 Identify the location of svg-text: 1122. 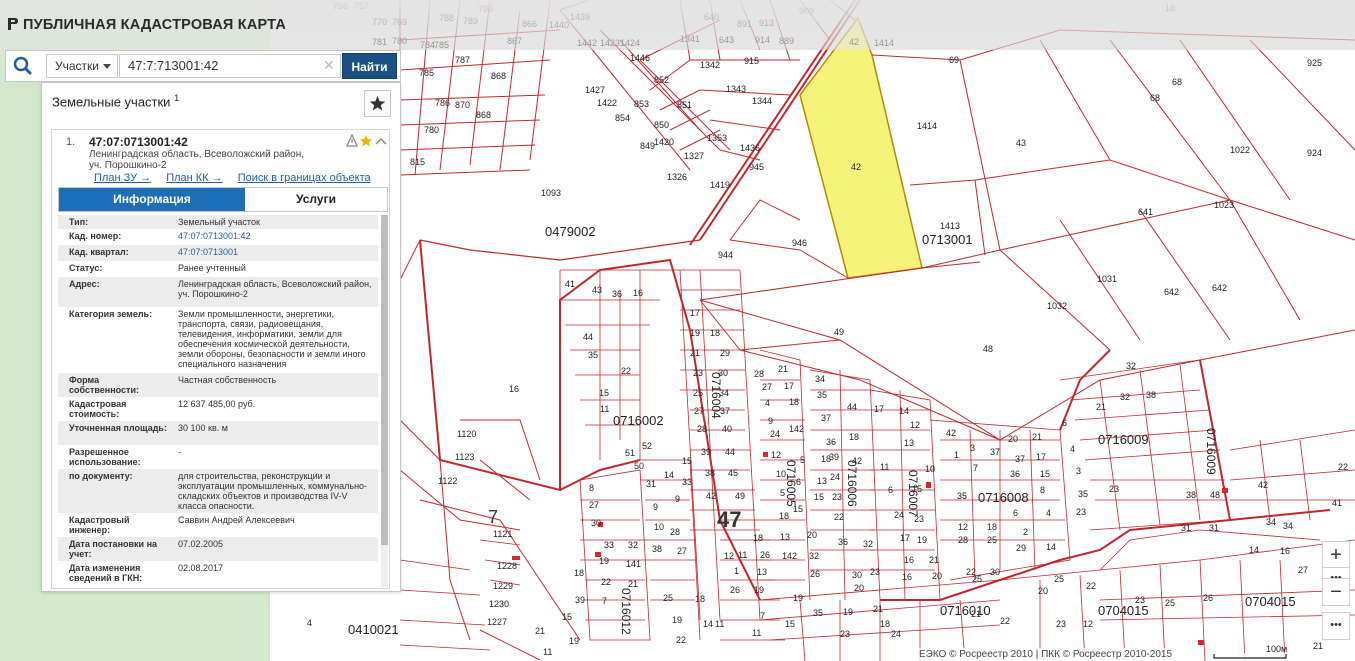
(447, 481).